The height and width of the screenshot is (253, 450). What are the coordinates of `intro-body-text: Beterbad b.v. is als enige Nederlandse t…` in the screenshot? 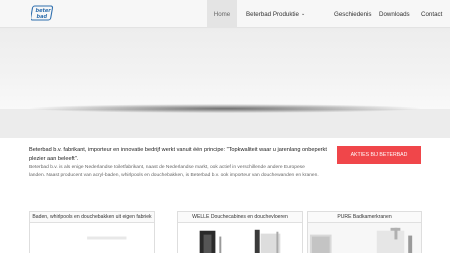 It's located at (174, 171).